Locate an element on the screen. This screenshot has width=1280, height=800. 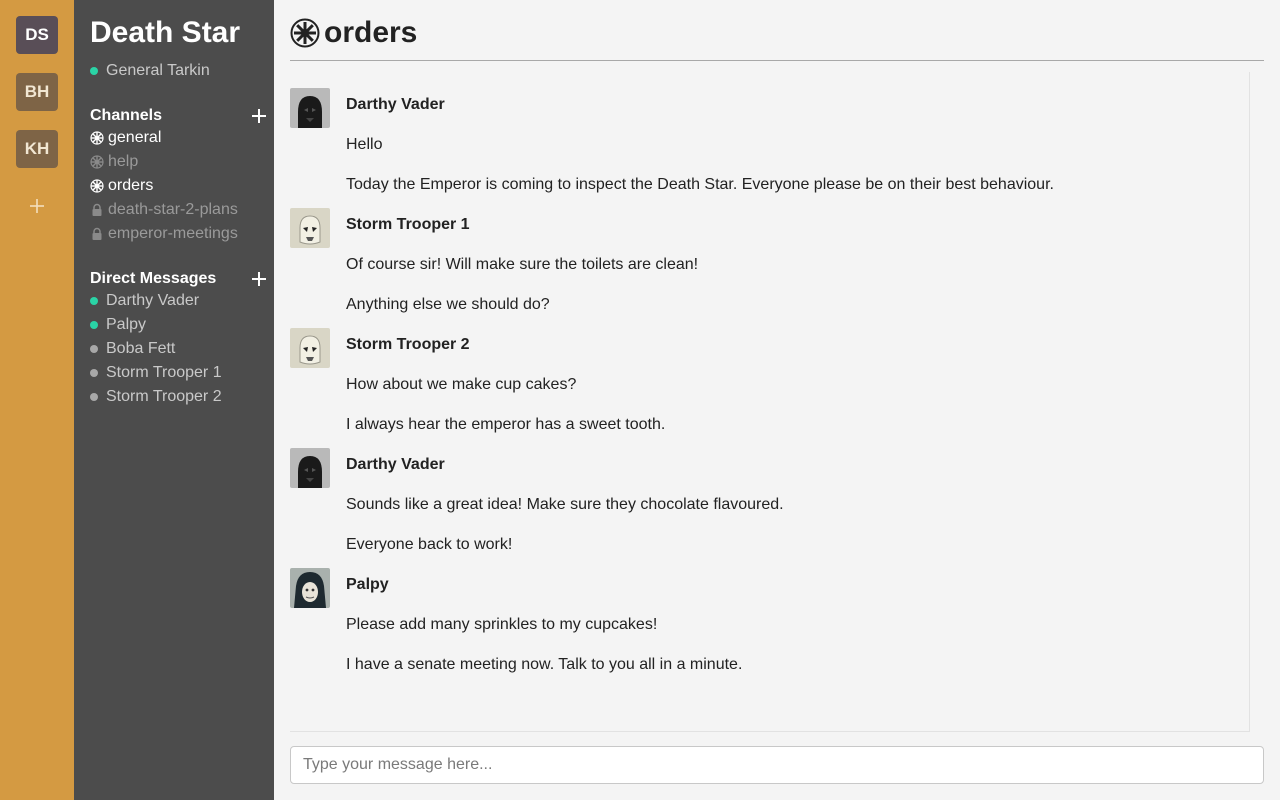
dm-heading: Direct Messages is located at coordinates (153, 278).